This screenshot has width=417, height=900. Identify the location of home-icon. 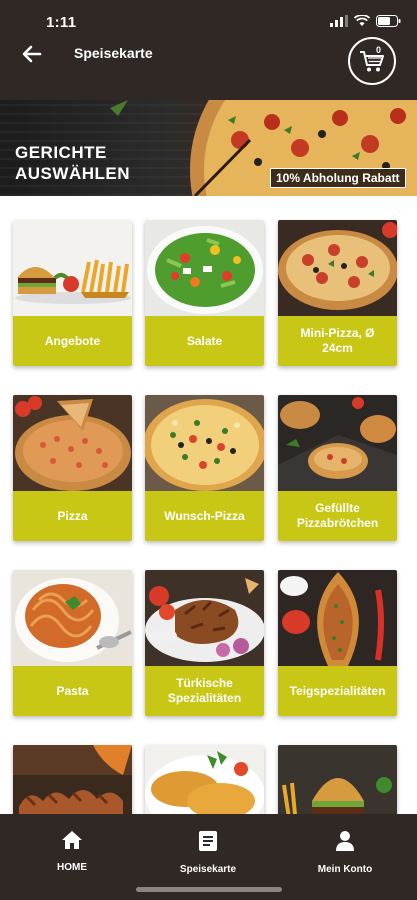
(72, 840).